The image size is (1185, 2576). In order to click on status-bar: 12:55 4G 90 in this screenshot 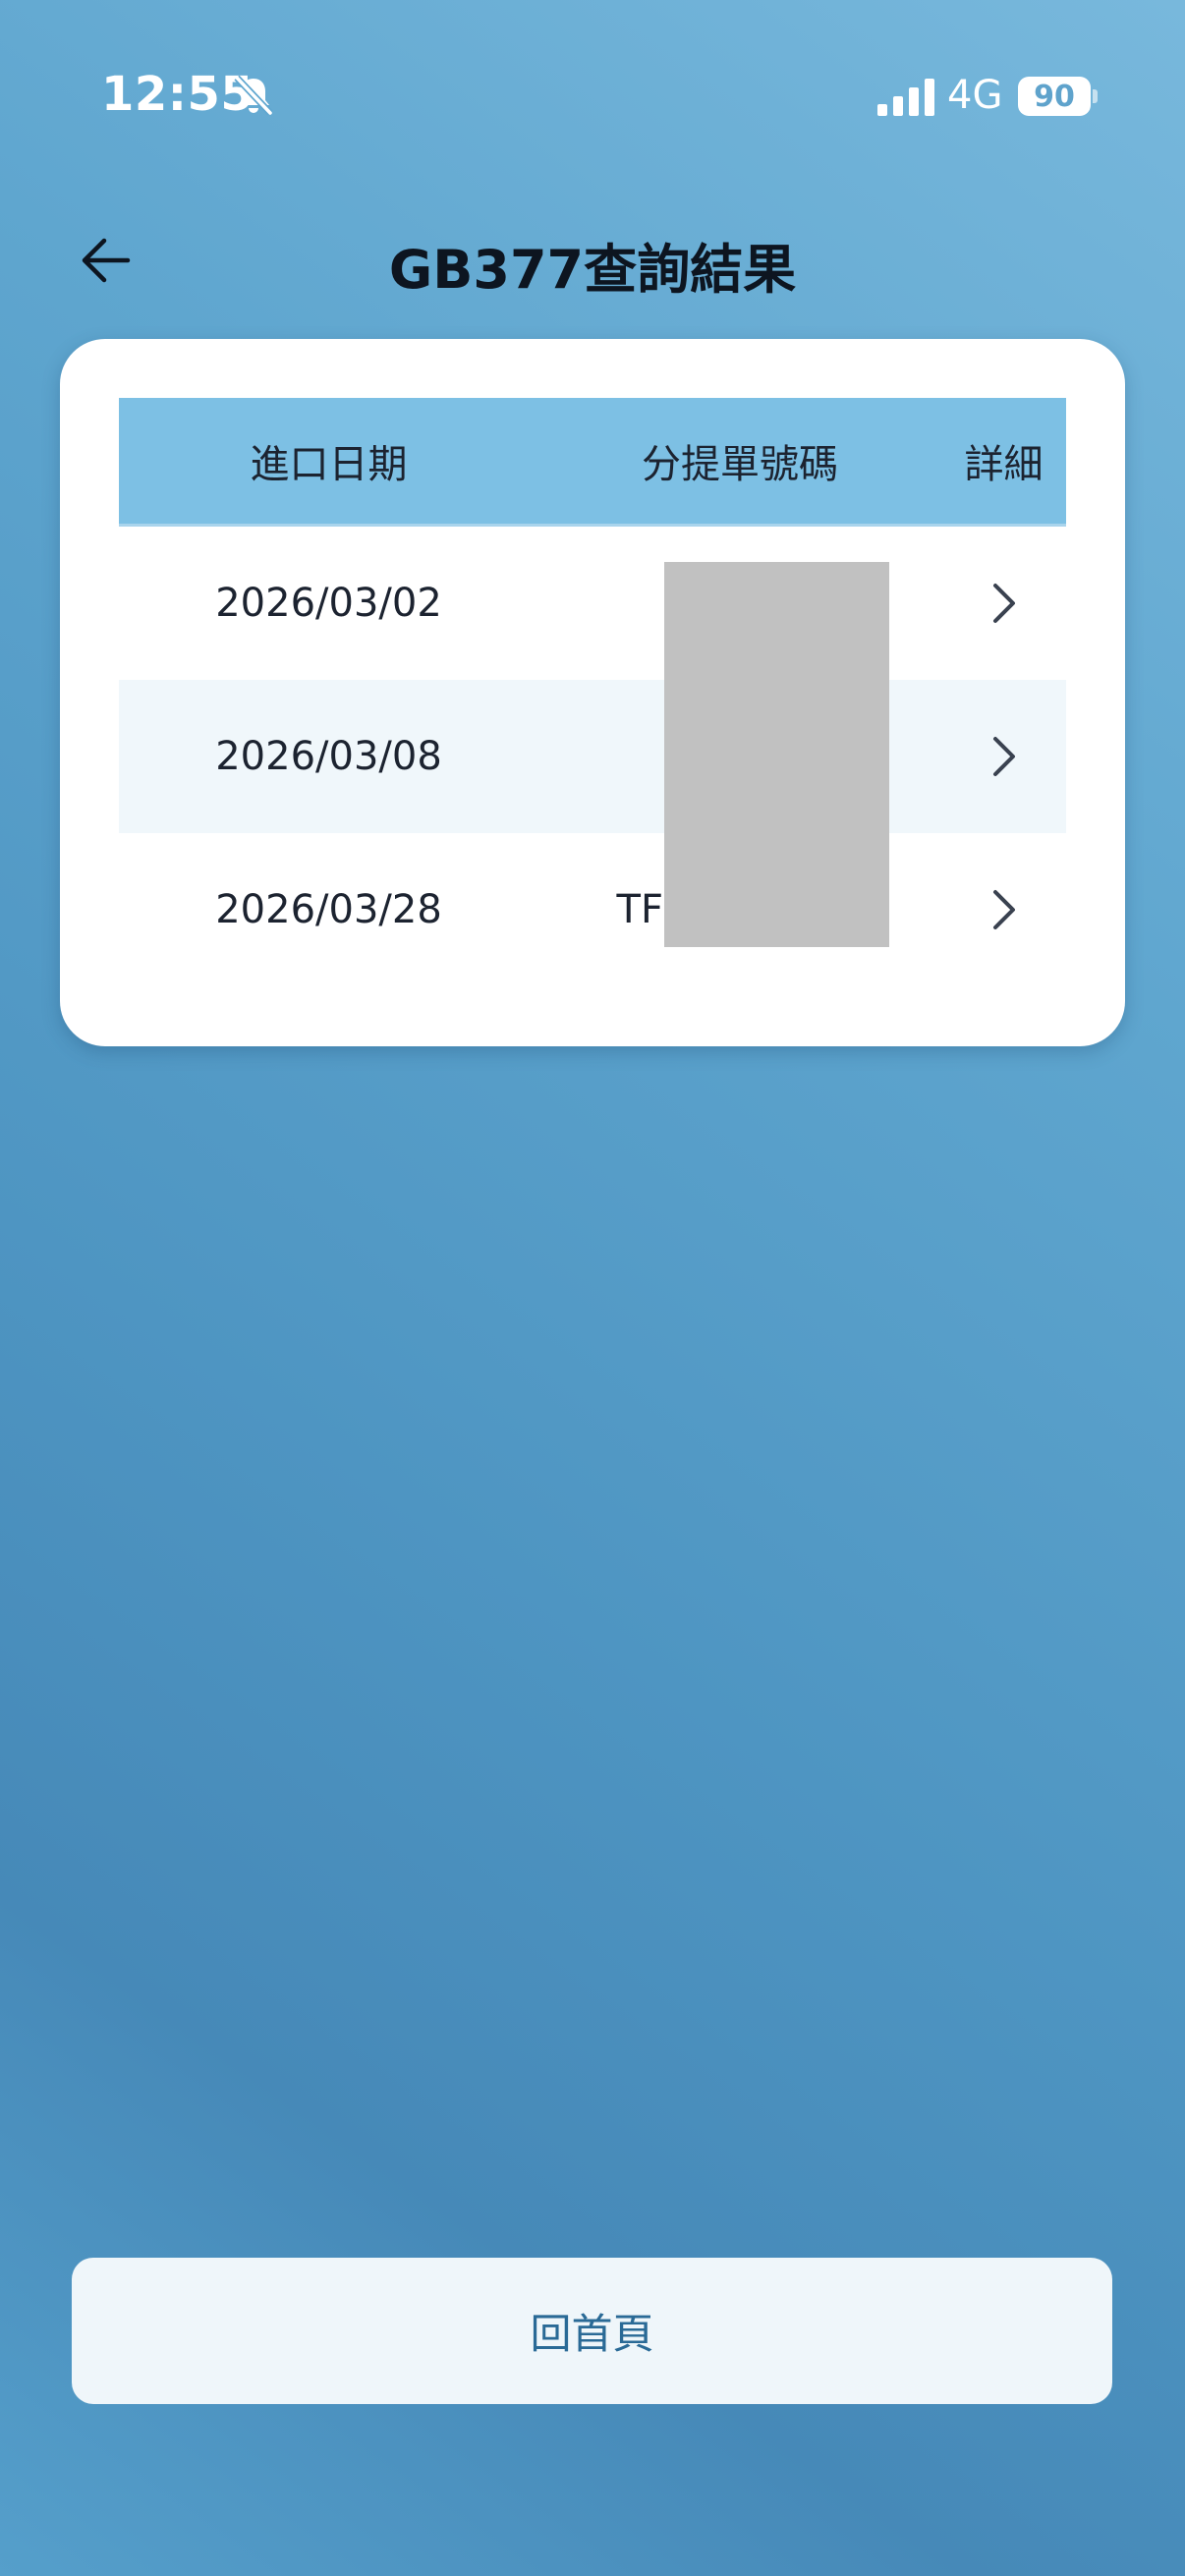, I will do `click(592, 98)`.